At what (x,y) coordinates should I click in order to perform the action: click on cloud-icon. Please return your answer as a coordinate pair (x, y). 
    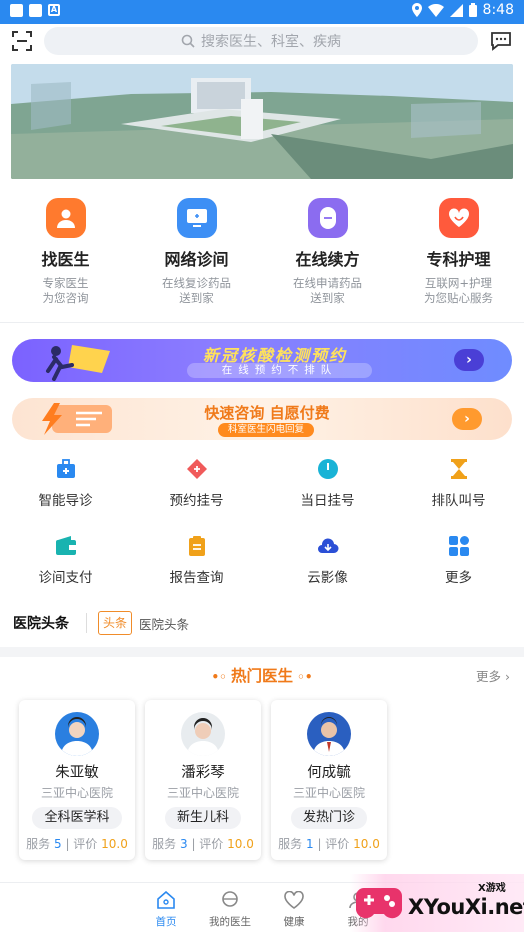
    Looking at the image, I should click on (327, 545).